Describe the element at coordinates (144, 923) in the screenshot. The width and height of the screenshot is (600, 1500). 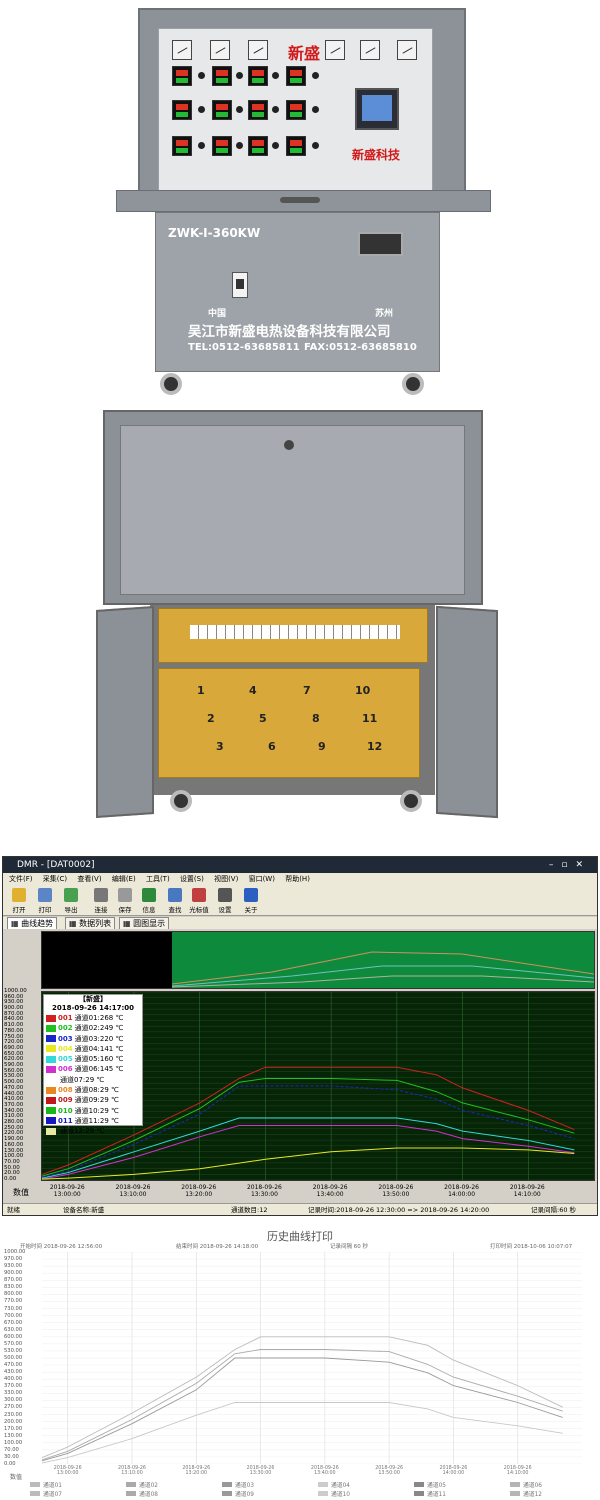
I see `tab-circle-chart: ▦ 圆图显示` at that location.